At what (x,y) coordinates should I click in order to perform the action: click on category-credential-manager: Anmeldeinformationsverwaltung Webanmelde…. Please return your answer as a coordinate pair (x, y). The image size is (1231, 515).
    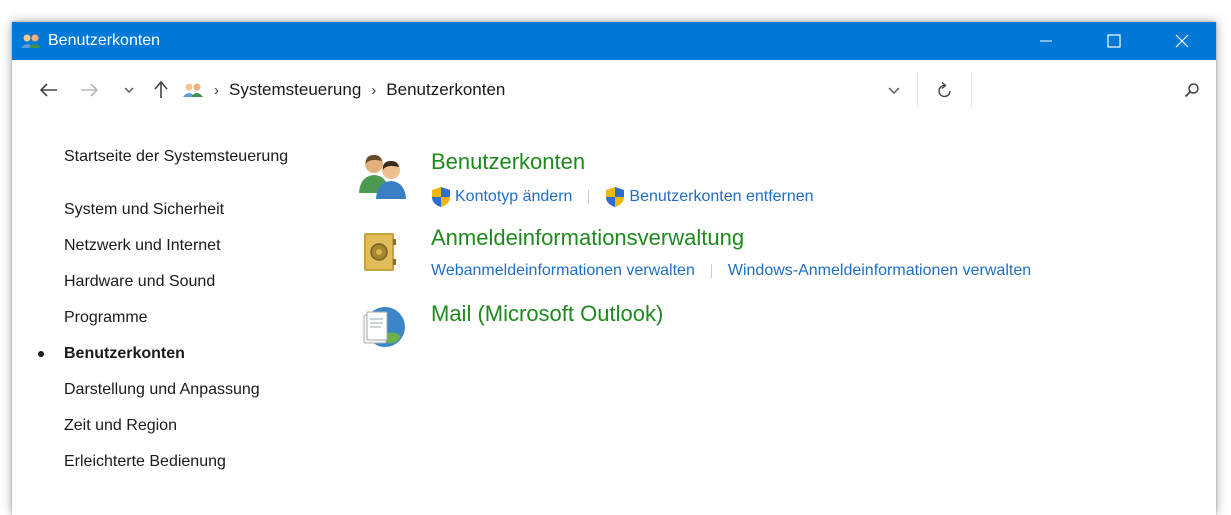
    Looking at the image, I should click on (782, 261).